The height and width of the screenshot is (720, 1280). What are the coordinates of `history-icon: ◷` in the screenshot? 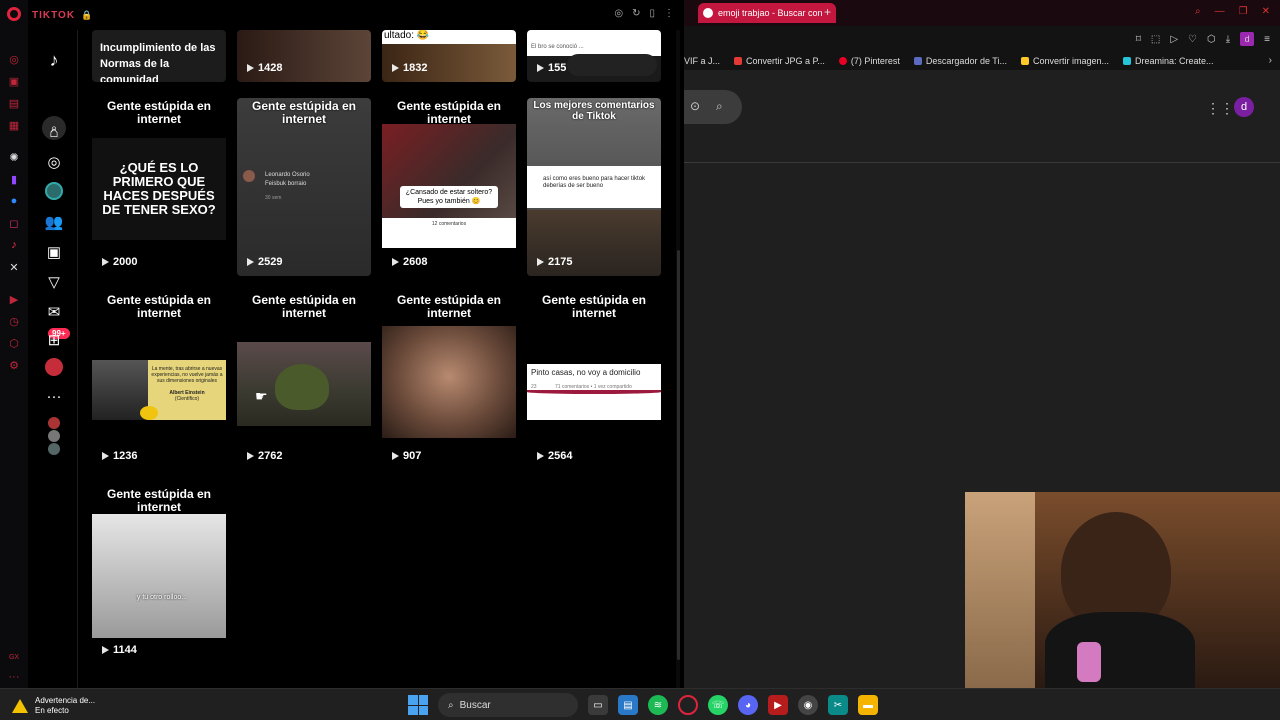 It's located at (14, 321).